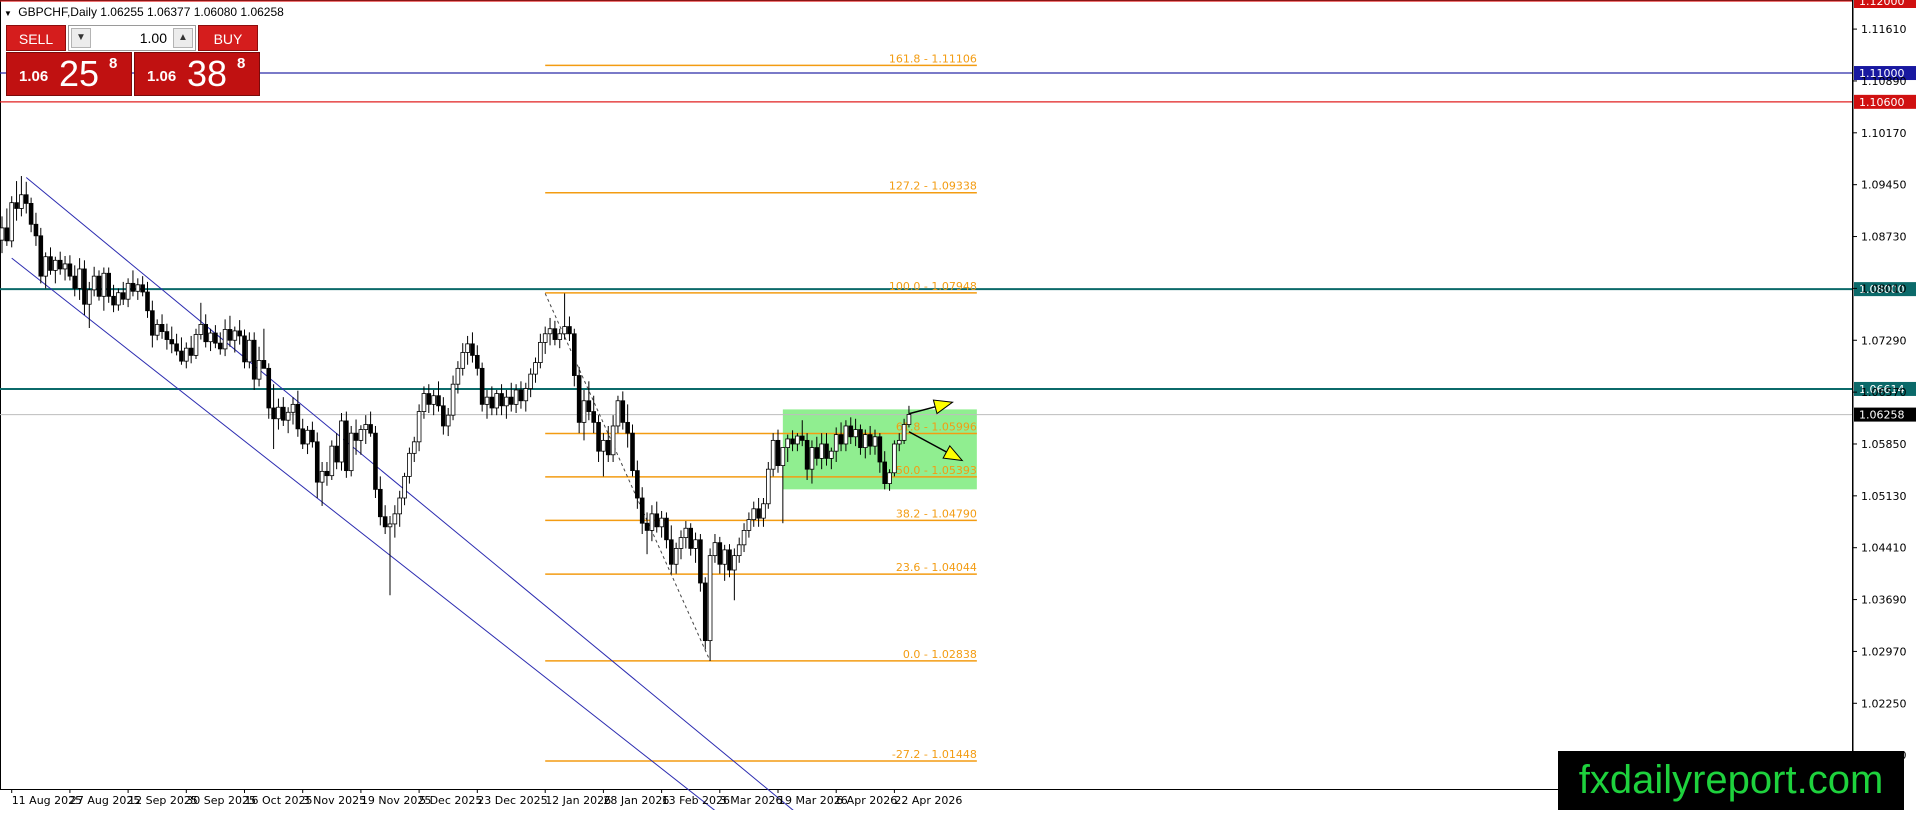 The height and width of the screenshot is (815, 1916). Describe the element at coordinates (228, 38) in the screenshot. I see `buy-button: BUY` at that location.